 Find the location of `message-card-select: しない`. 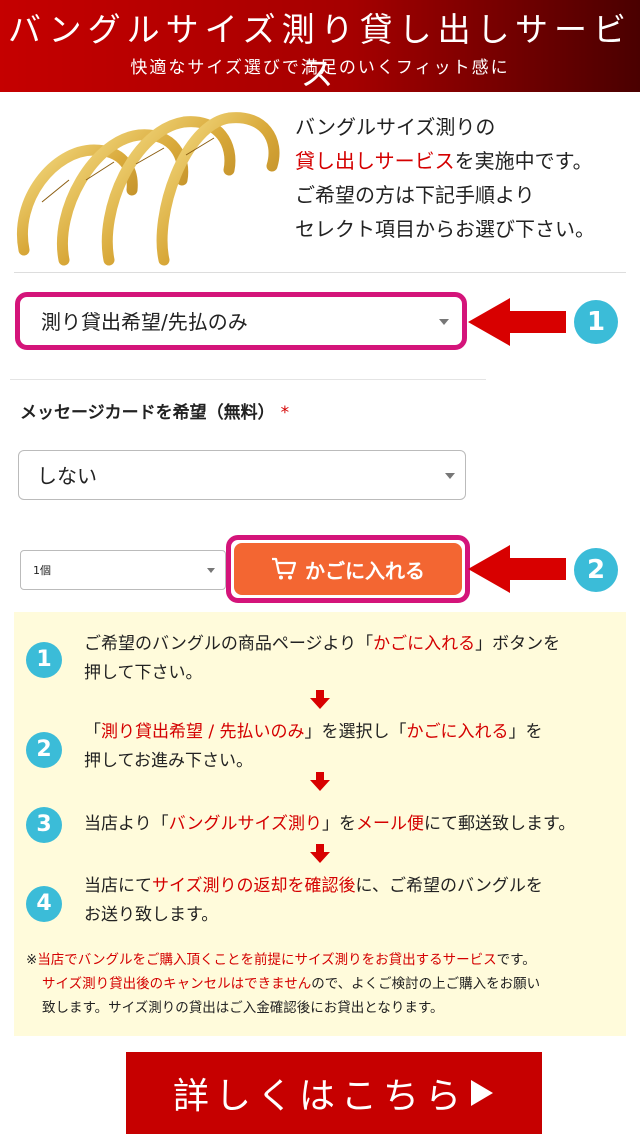

message-card-select: しない is located at coordinates (242, 475).